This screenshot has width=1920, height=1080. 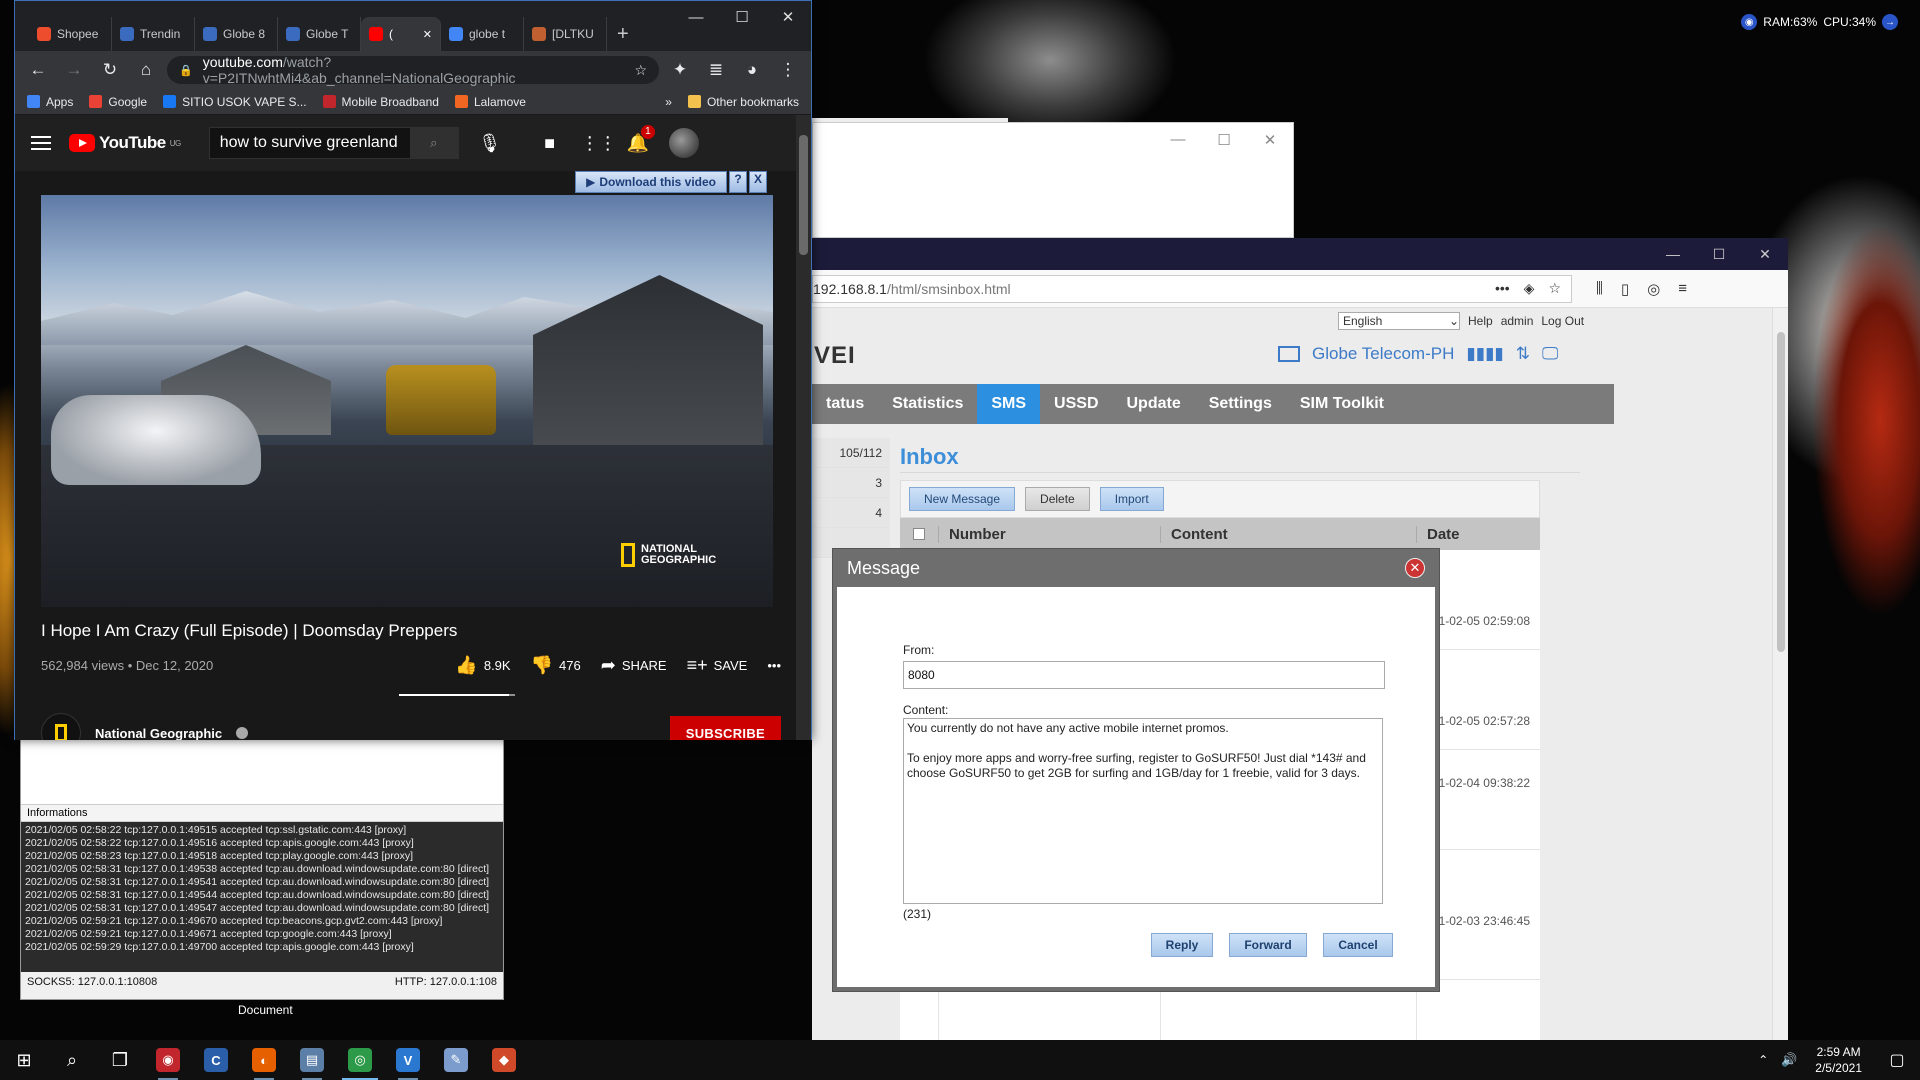 What do you see at coordinates (264, 1060) in the screenshot?
I see `taskbar-firefox-button: ◐` at bounding box center [264, 1060].